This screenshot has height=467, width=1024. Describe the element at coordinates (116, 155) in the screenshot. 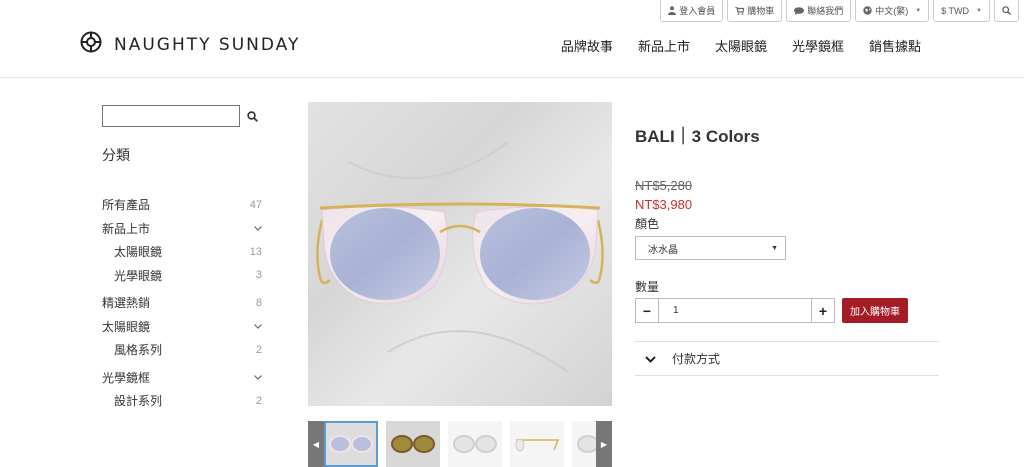

I see `category-heading: 分類` at that location.